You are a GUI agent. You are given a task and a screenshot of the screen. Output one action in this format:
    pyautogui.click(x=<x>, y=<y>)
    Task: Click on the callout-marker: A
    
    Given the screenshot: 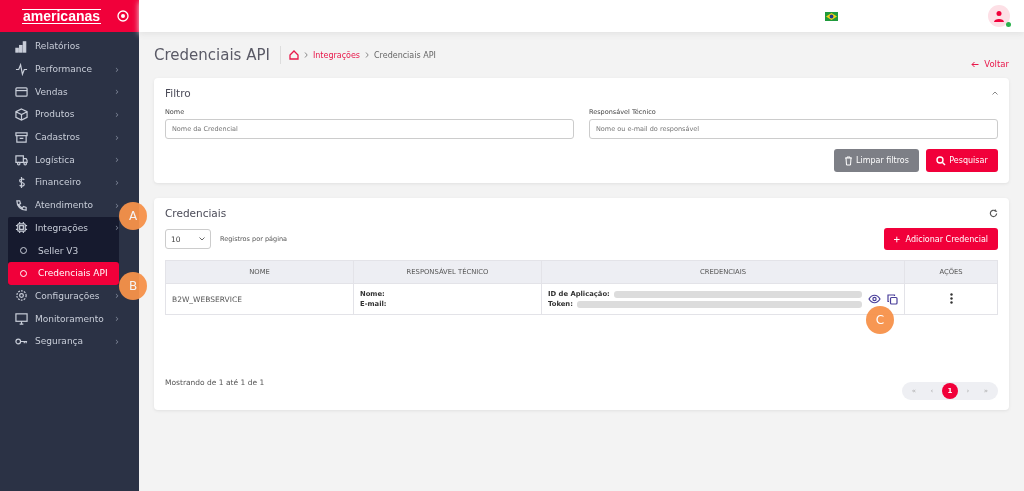 What is the action you would take?
    pyautogui.click(x=133, y=216)
    